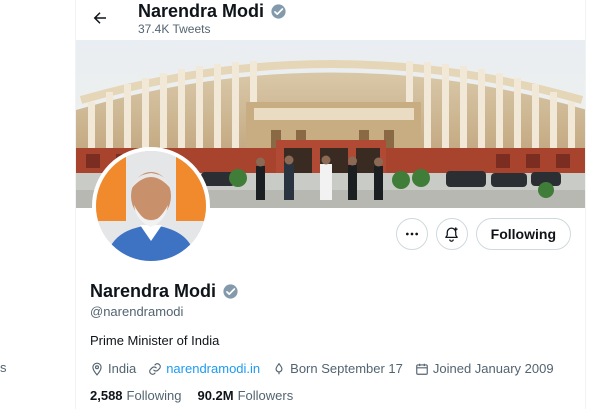 The image size is (600, 409). I want to click on notifications-button, so click(451, 234).